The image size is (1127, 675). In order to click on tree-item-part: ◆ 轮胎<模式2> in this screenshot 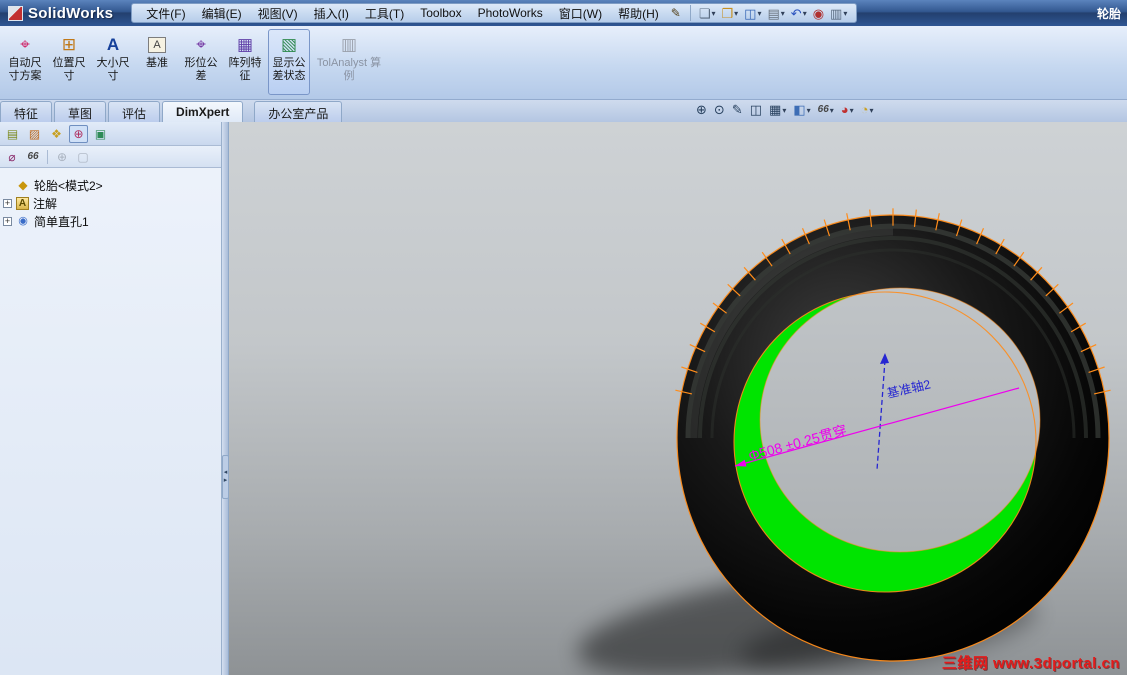, I will do `click(110, 185)`.